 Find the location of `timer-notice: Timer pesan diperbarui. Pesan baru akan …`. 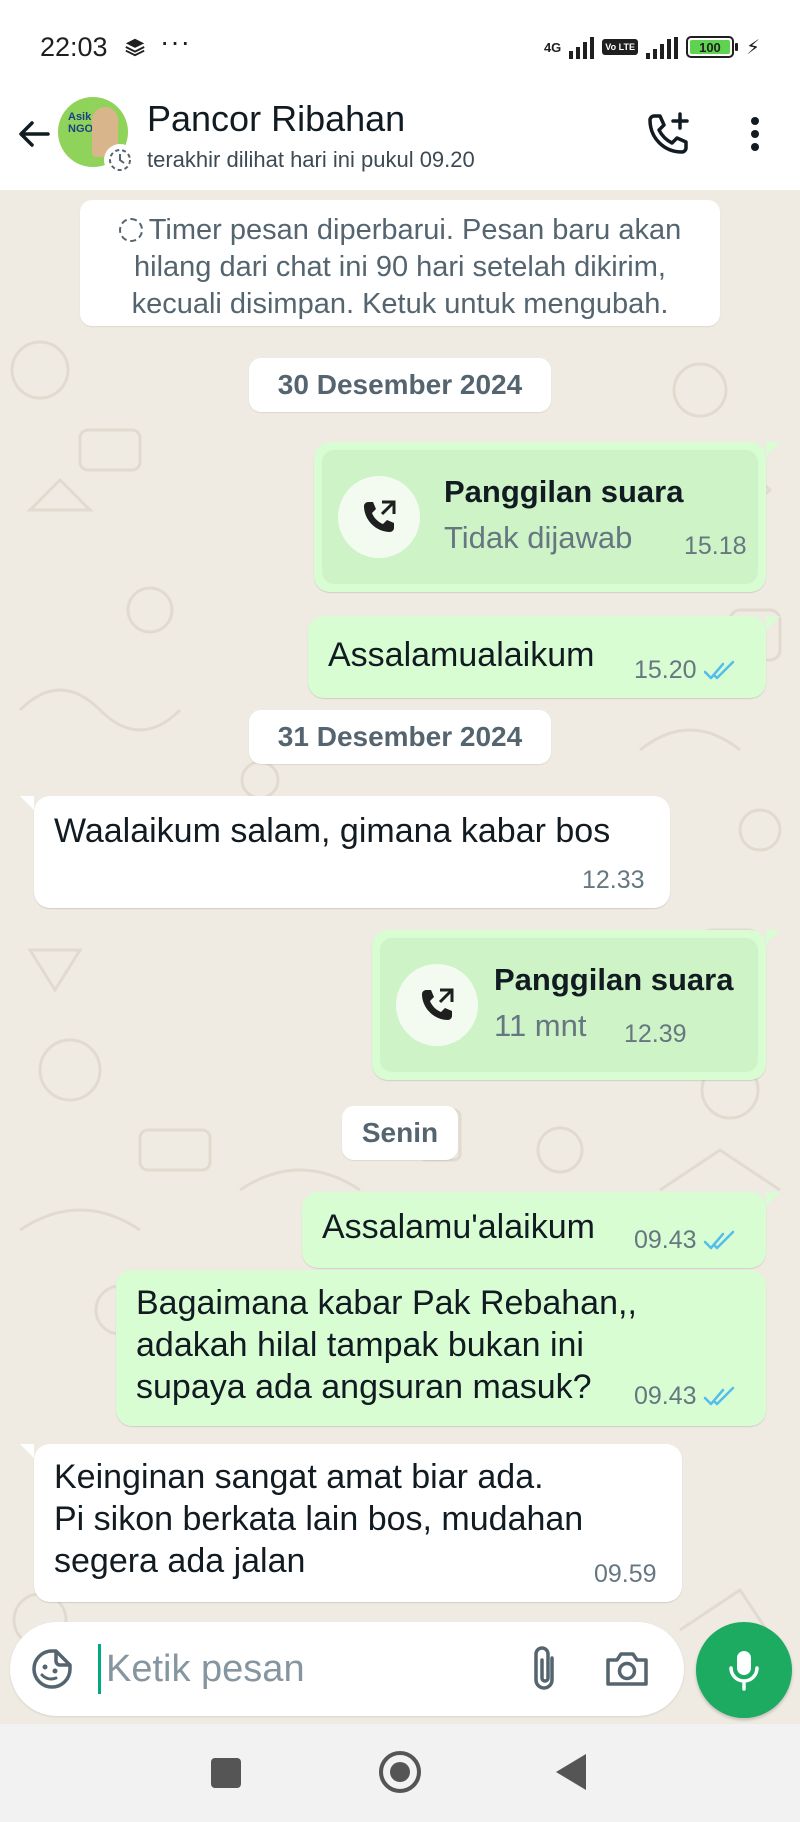

timer-notice: Timer pesan diperbarui. Pesan baru akan … is located at coordinates (400, 263).